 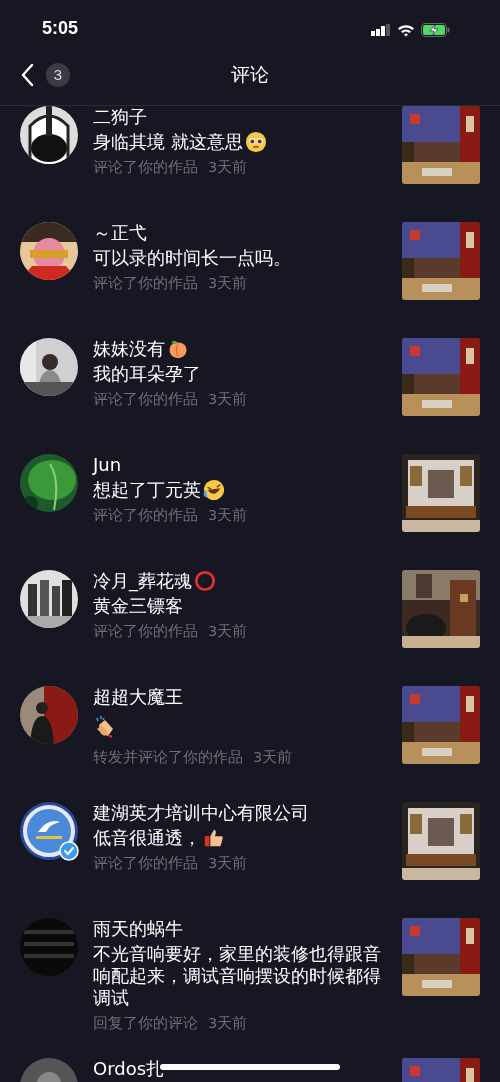 I want to click on user-name: 雨天的蜗牛, so click(x=138, y=929).